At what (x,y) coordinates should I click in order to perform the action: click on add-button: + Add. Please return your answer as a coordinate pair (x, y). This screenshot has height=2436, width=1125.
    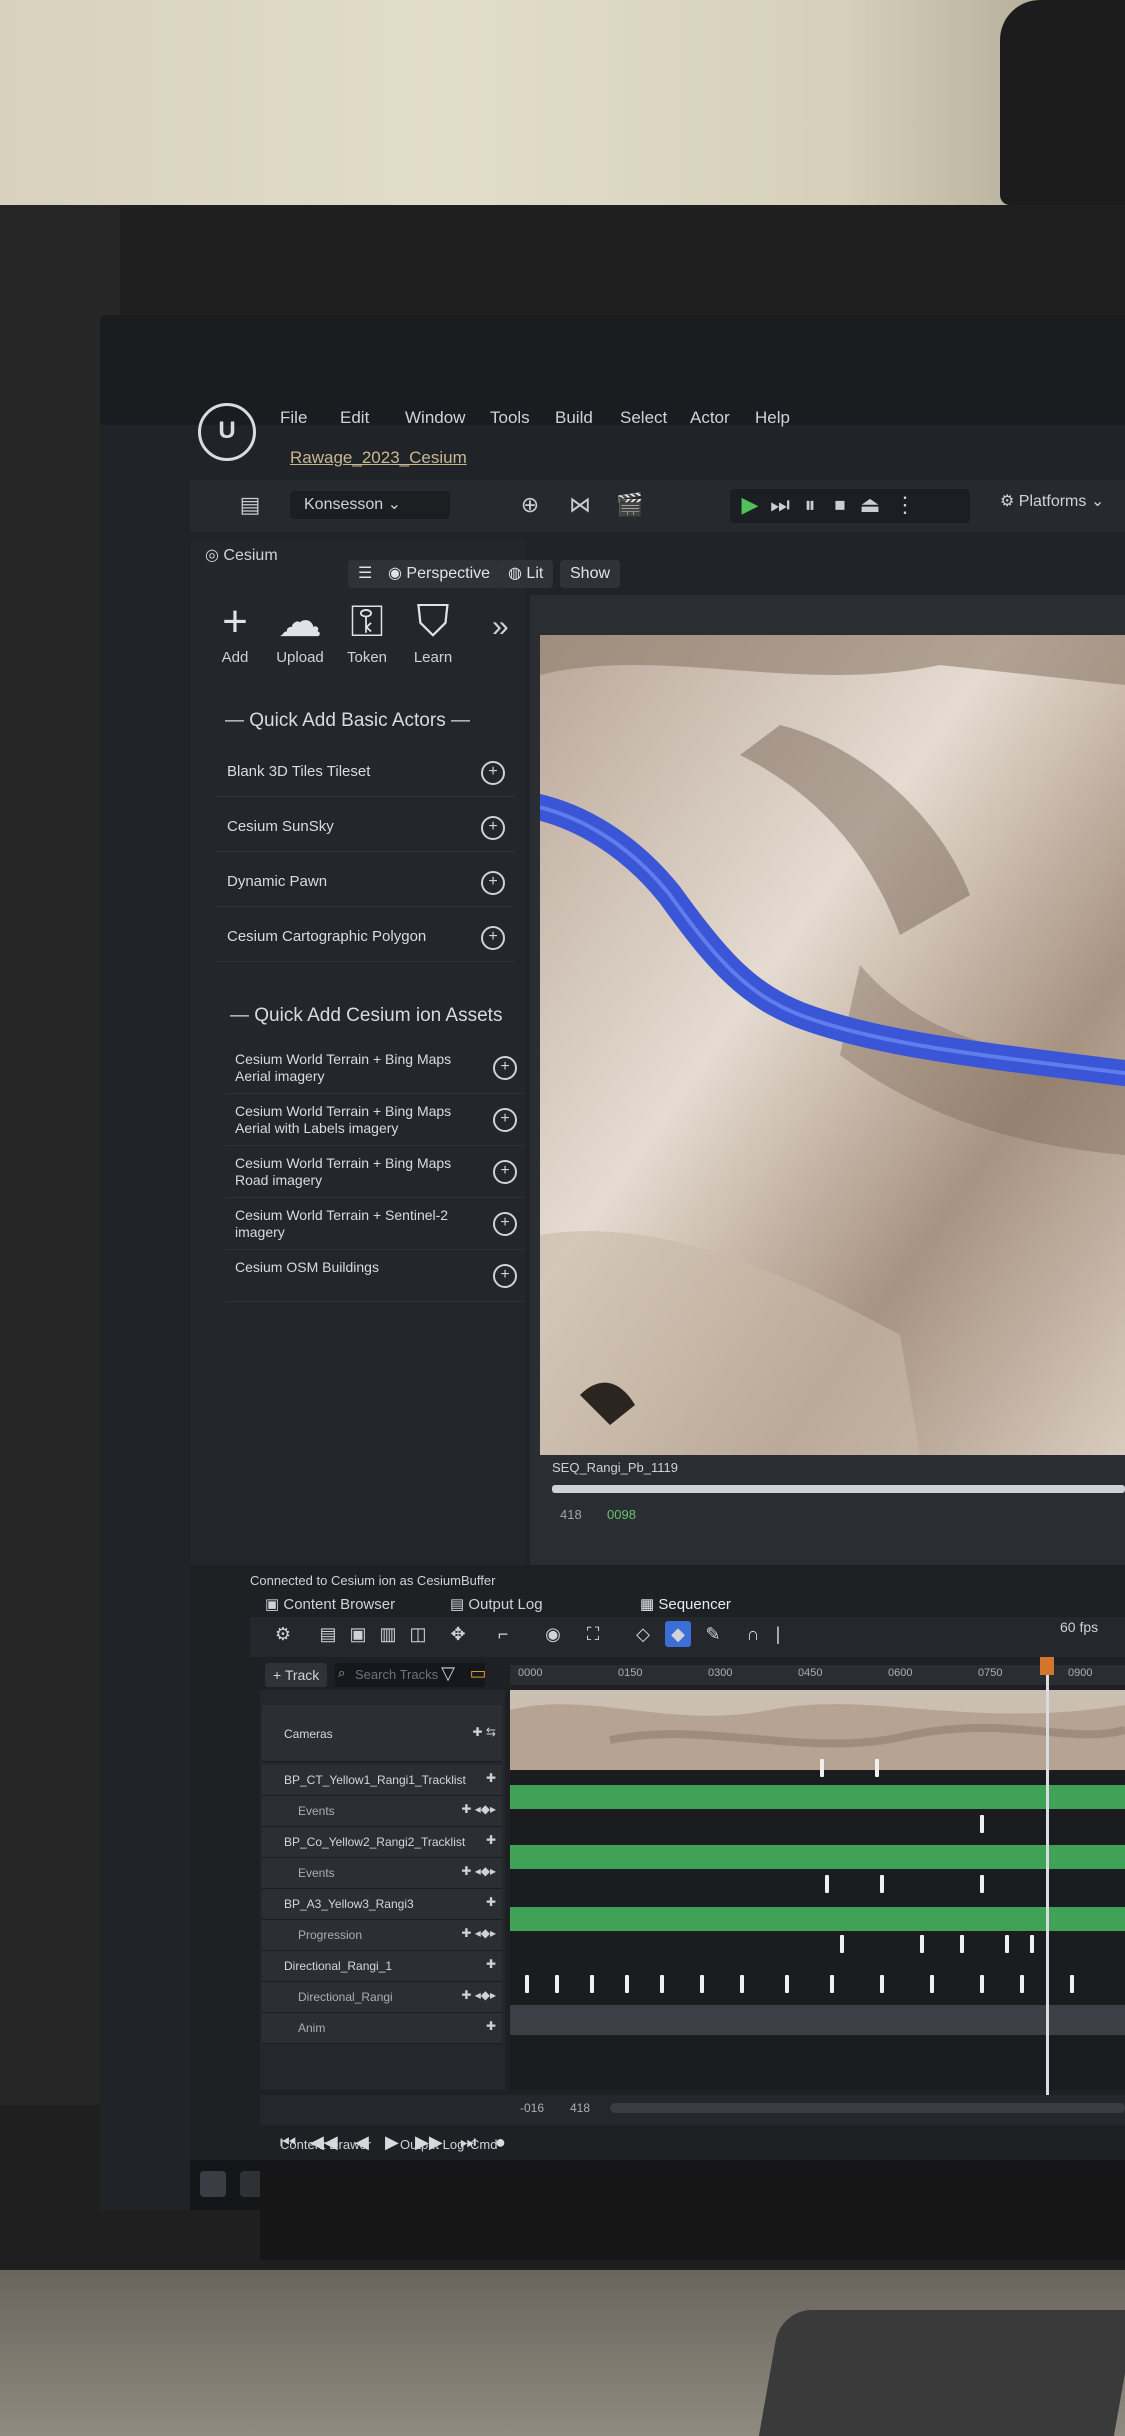
    Looking at the image, I should click on (235, 630).